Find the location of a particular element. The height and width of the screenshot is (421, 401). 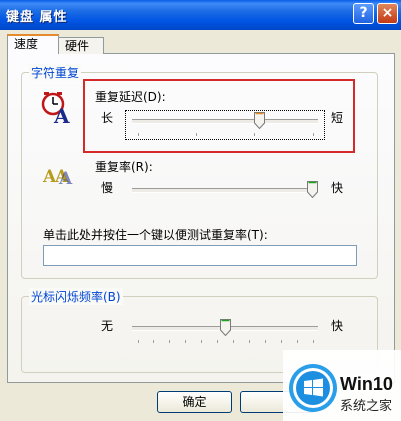

close-button: × is located at coordinates (387, 13).